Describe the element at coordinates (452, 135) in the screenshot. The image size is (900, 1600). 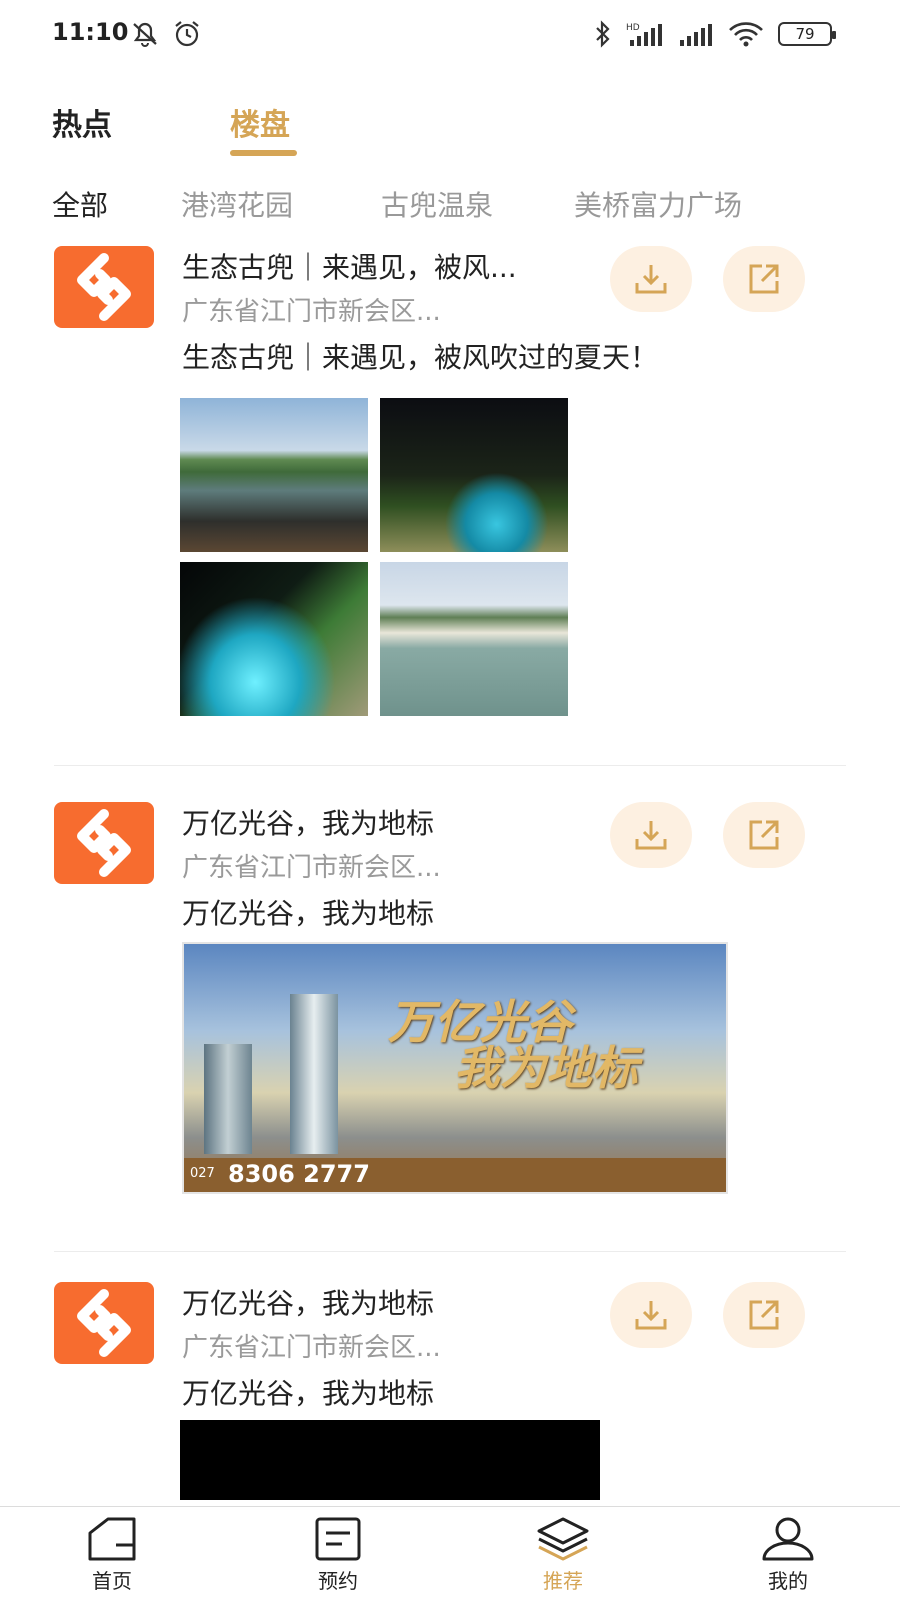
I see `top-tabs: 热点 楼盘` at that location.